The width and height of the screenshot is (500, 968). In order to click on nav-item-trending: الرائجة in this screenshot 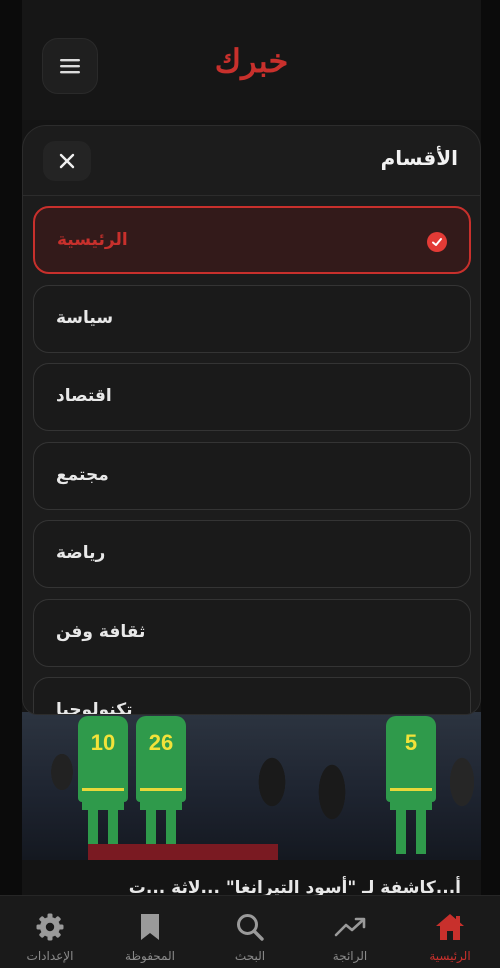, I will do `click(350, 932)`.